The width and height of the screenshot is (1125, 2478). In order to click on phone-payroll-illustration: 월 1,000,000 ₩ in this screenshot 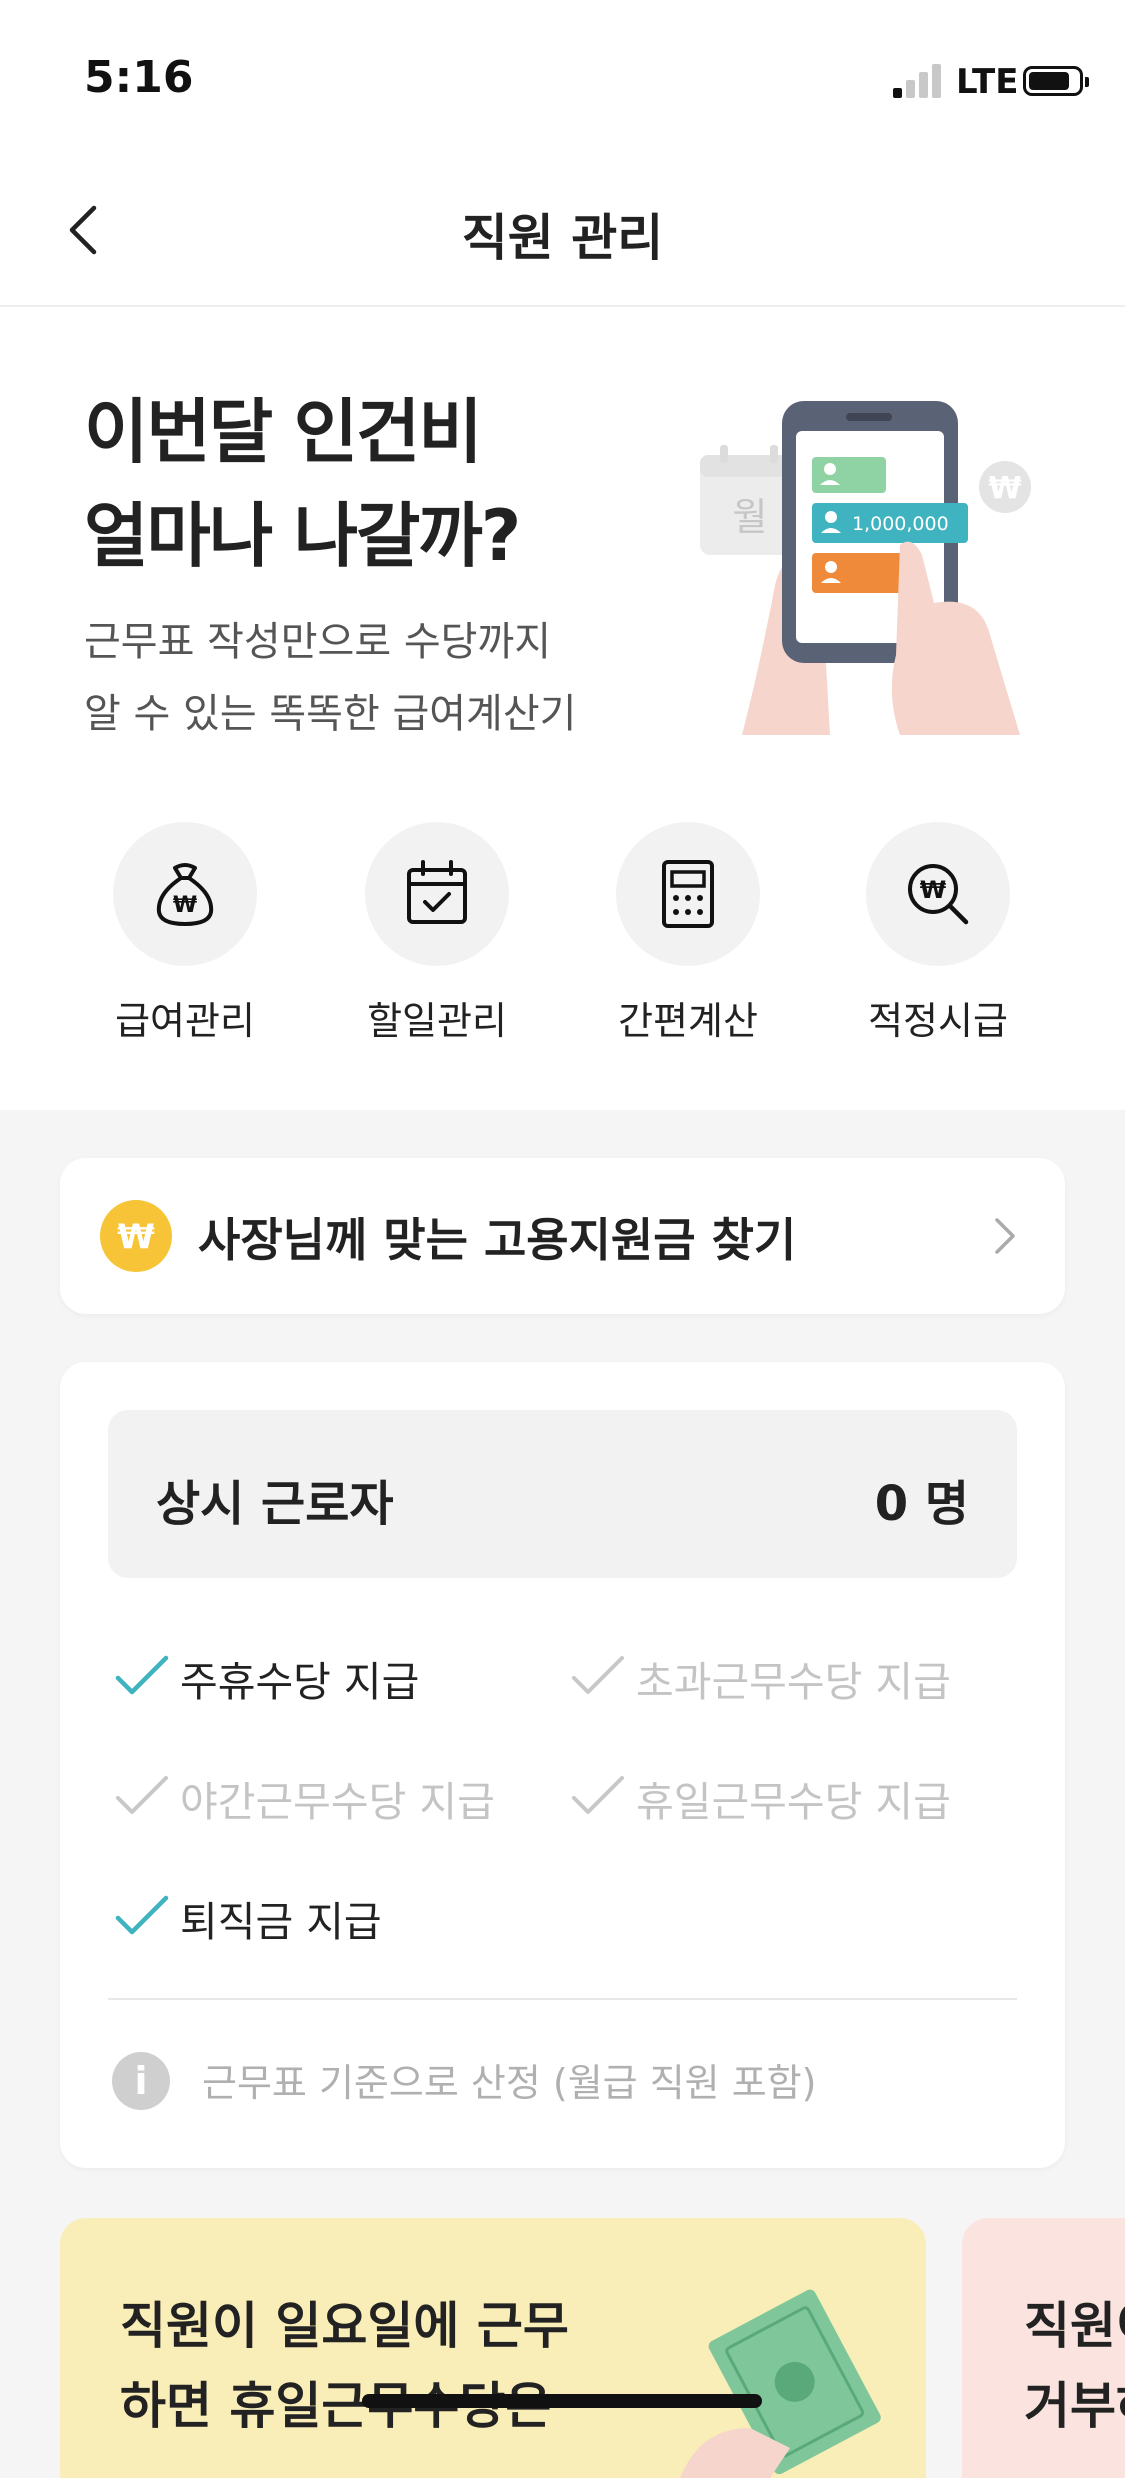, I will do `click(865, 568)`.